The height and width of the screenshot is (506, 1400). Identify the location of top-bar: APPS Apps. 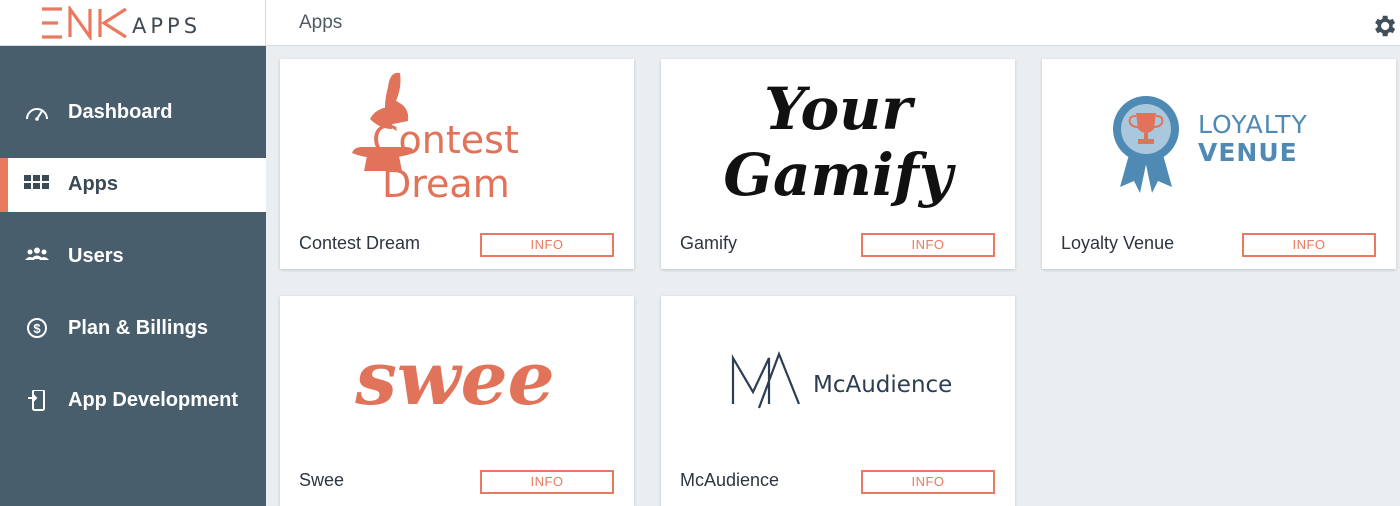
(700, 23).